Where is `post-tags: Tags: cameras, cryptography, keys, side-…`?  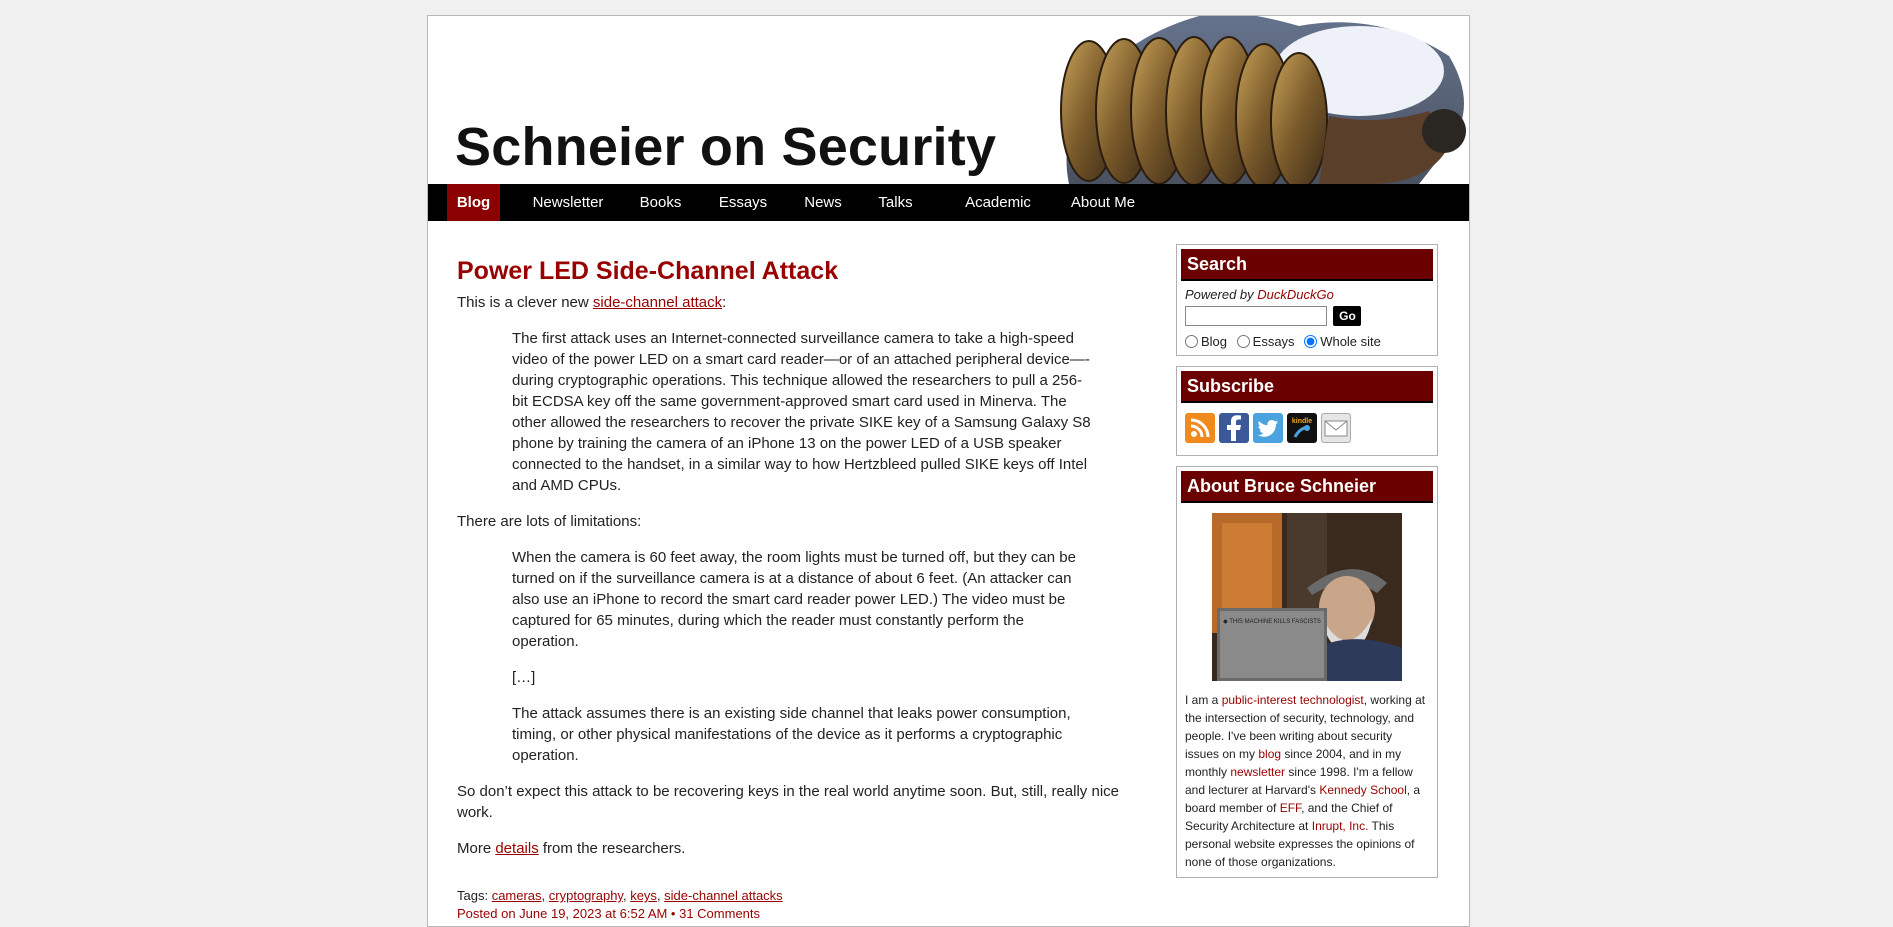
post-tags: Tags: cameras, cryptography, keys, side-… is located at coordinates (620, 895).